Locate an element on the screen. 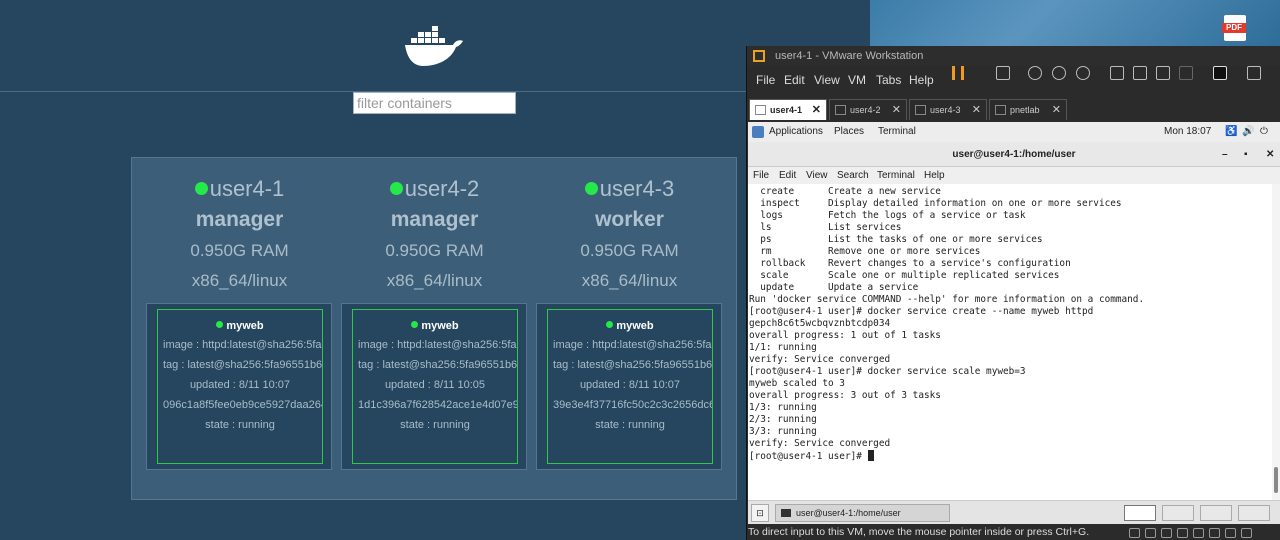 This screenshot has height=540, width=1280. unity-icon is located at coordinates (1186, 73).